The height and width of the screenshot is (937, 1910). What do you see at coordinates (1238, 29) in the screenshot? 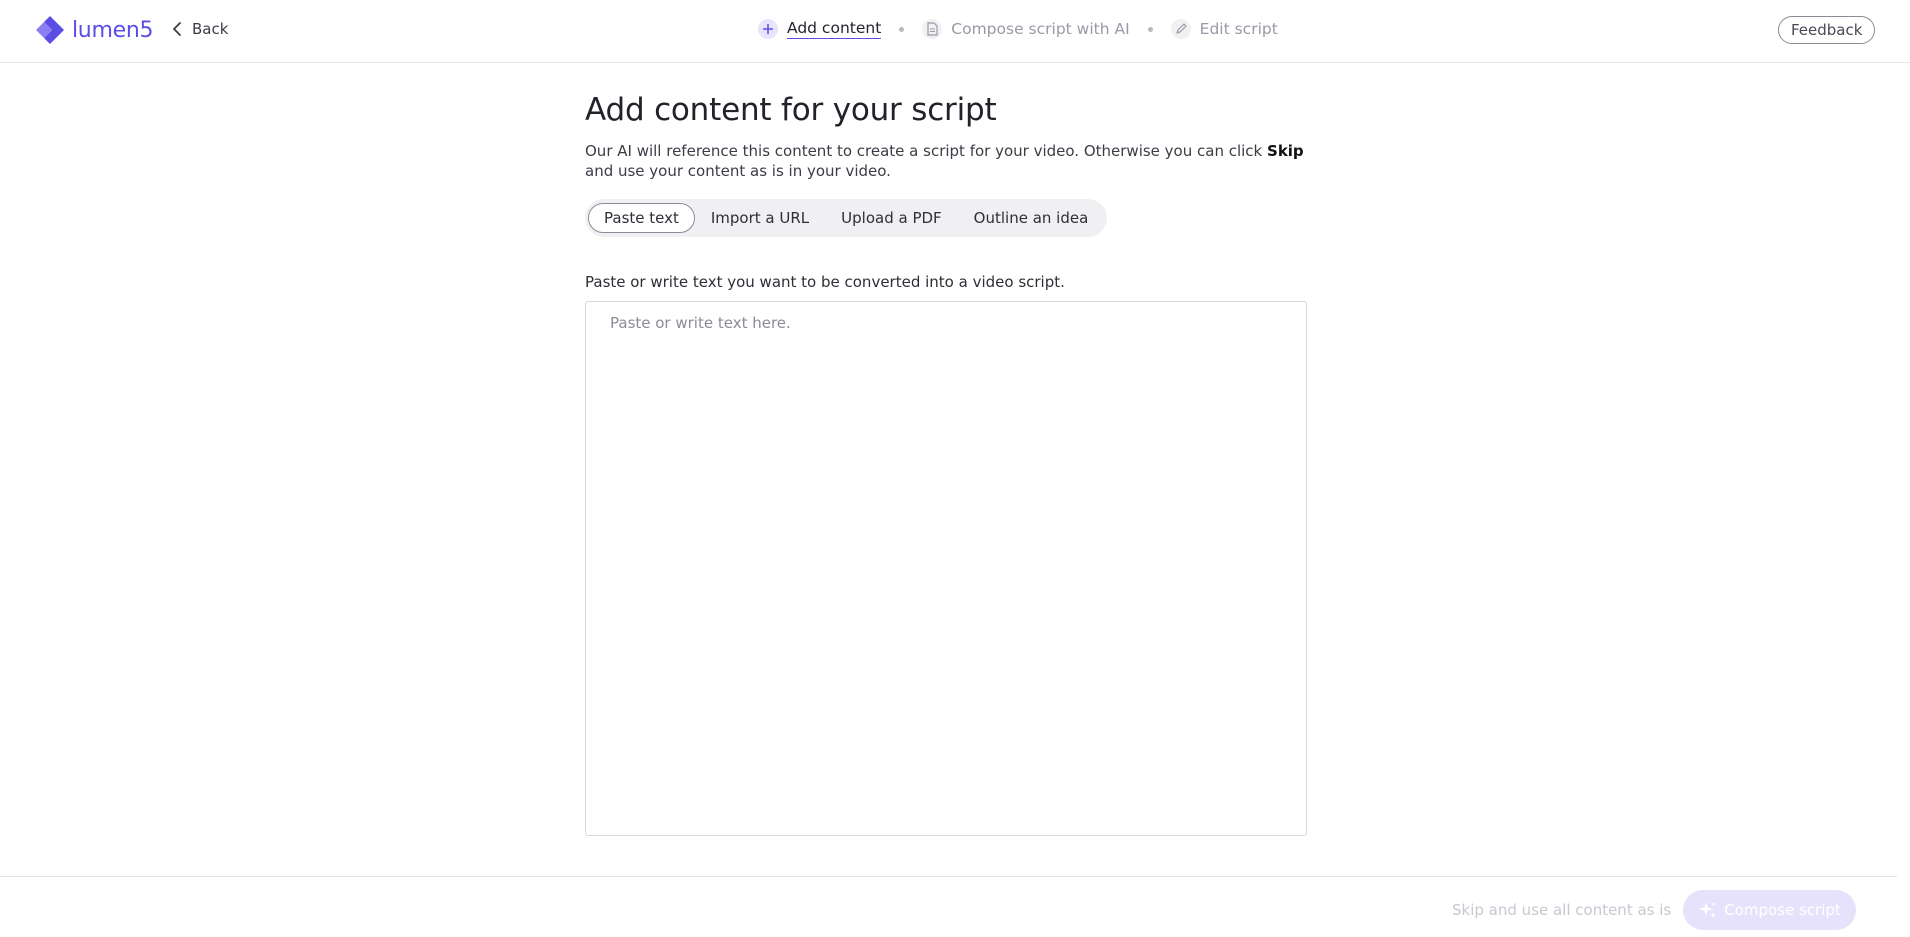
I see `step-label: Edit script` at bounding box center [1238, 29].